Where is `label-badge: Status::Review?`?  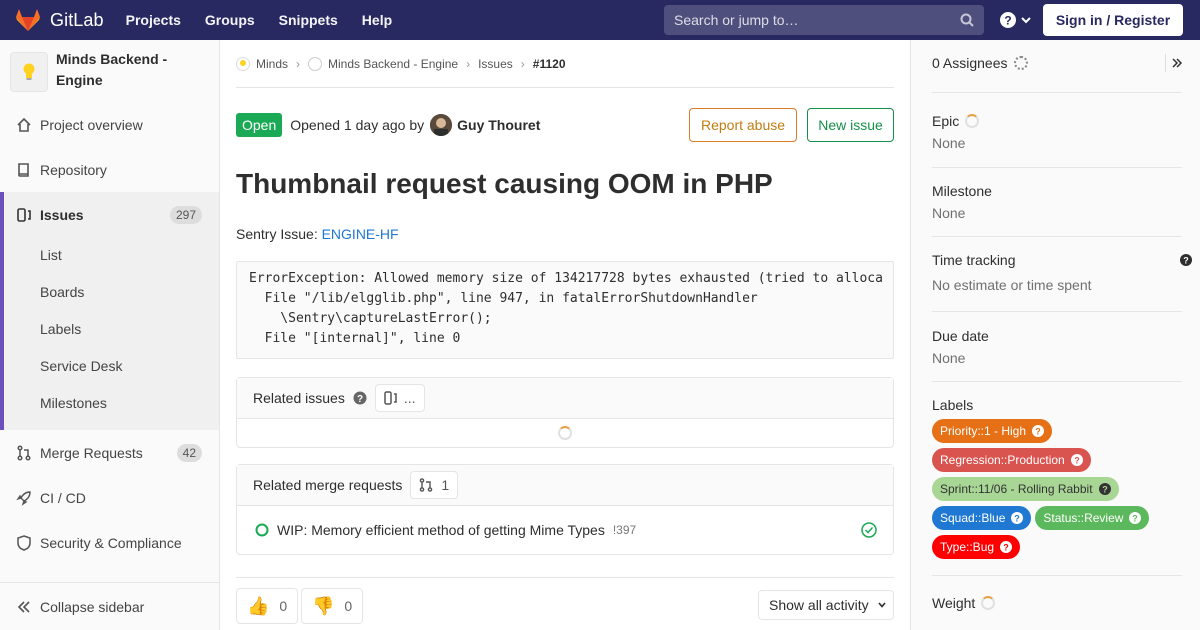 label-badge: Status::Review? is located at coordinates (1092, 518).